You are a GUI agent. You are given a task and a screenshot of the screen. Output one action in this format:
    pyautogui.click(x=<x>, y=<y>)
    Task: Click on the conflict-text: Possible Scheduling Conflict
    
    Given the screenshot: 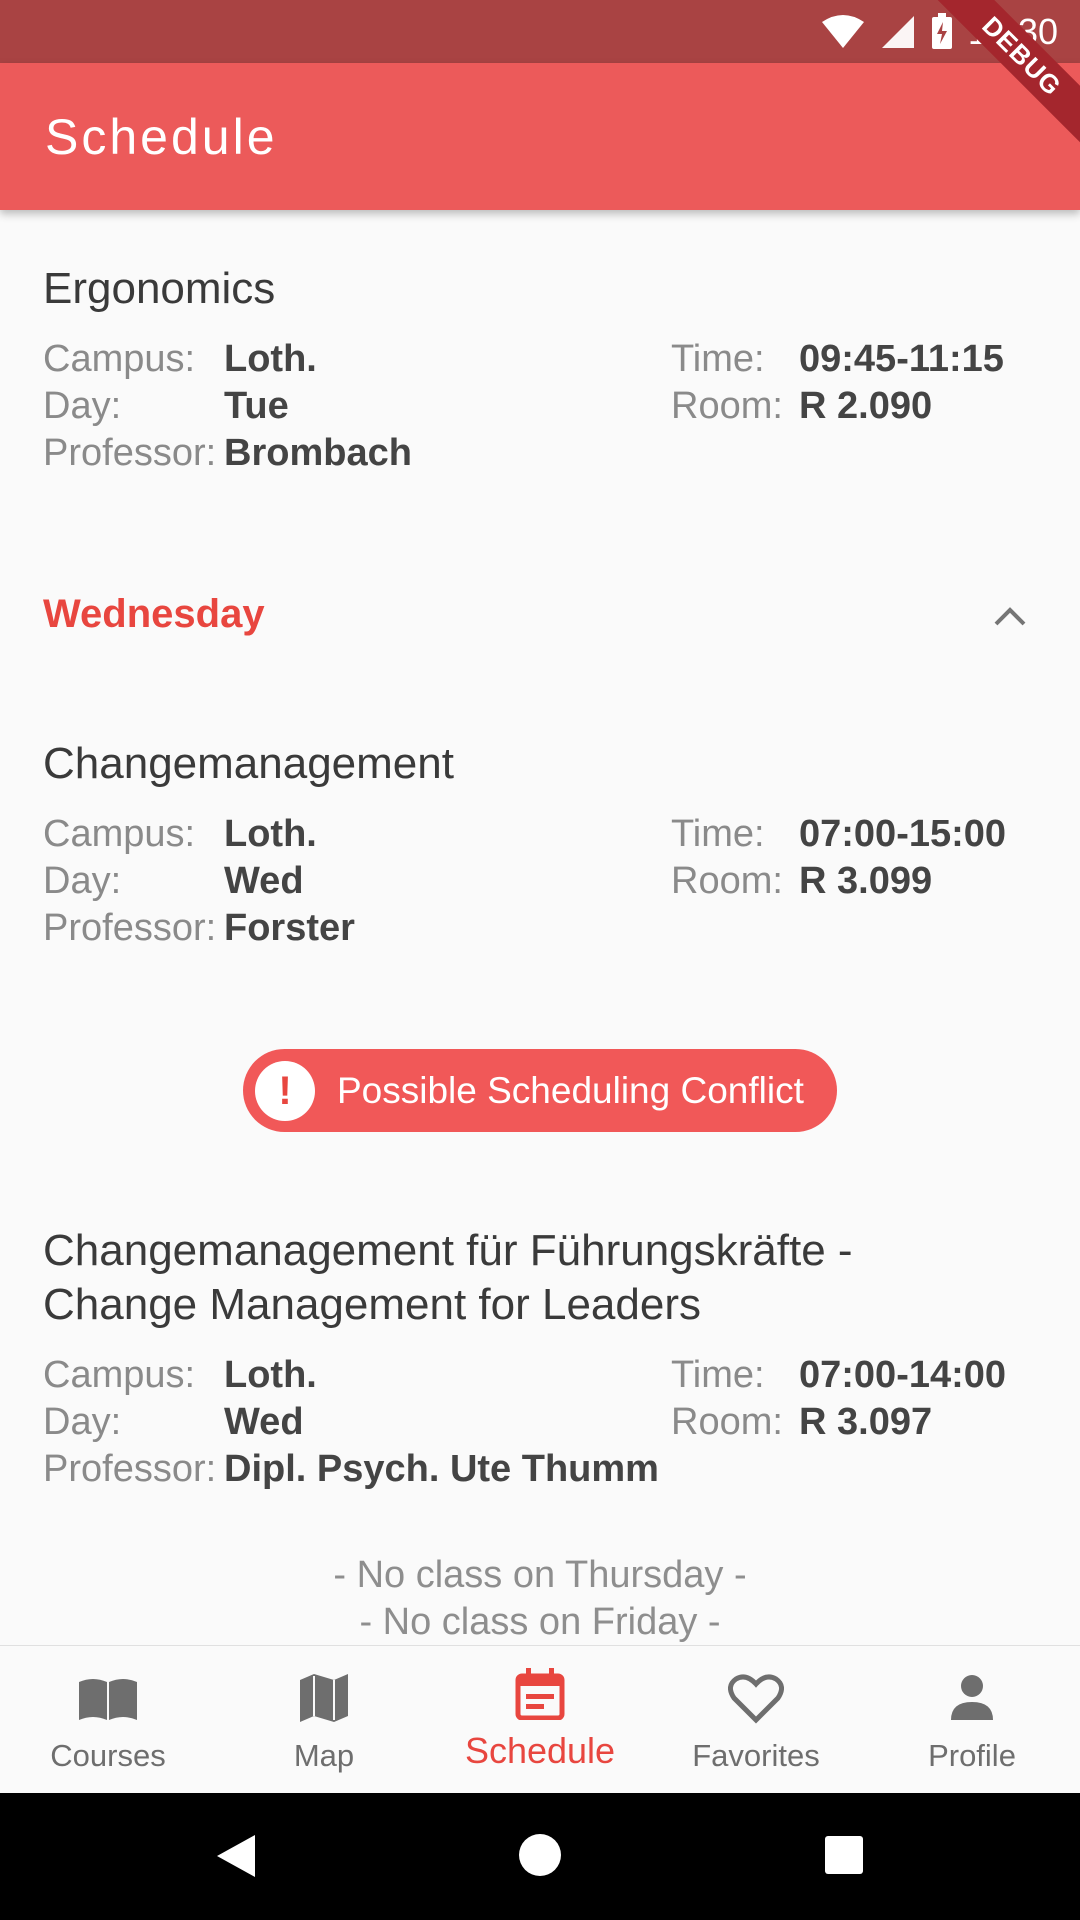 What is the action you would take?
    pyautogui.click(x=570, y=1090)
    